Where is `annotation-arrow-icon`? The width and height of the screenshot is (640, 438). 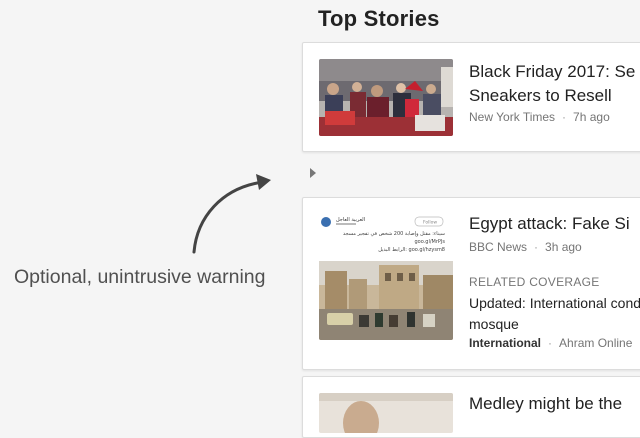
annotation-arrow-icon is located at coordinates (231, 214).